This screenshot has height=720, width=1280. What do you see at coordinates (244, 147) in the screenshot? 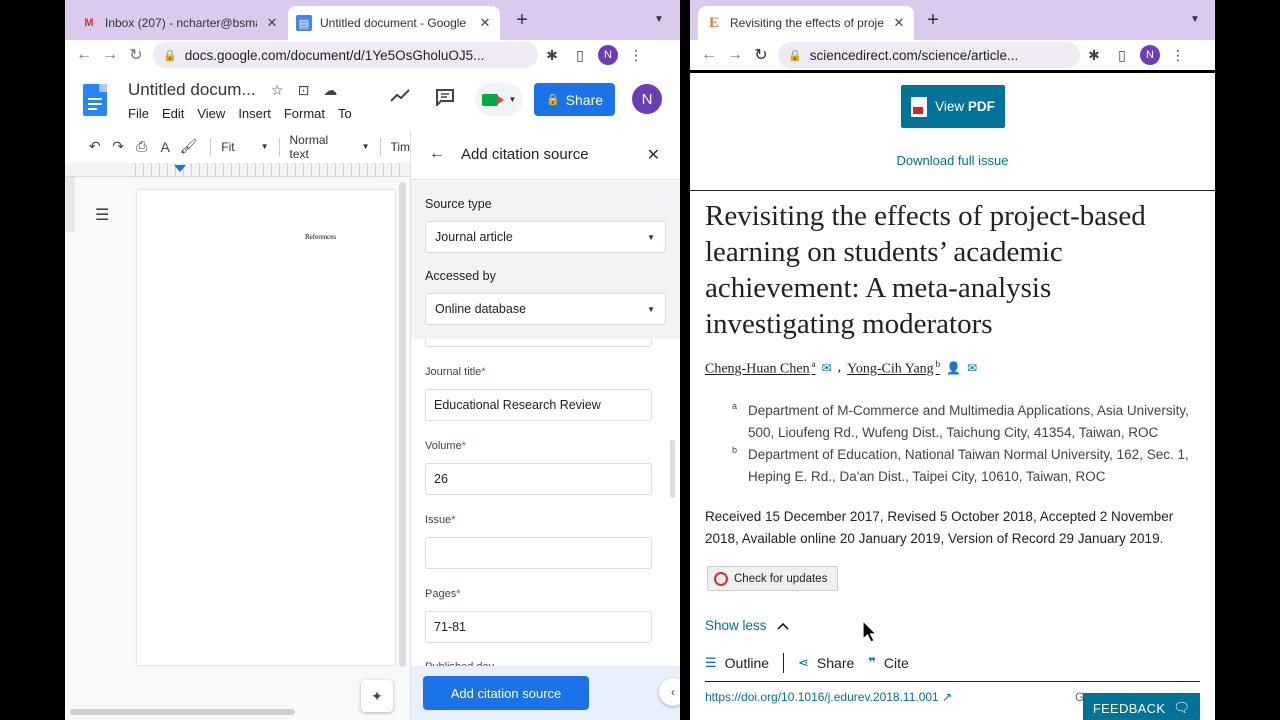
I see `zoom-select: Fit ▼` at bounding box center [244, 147].